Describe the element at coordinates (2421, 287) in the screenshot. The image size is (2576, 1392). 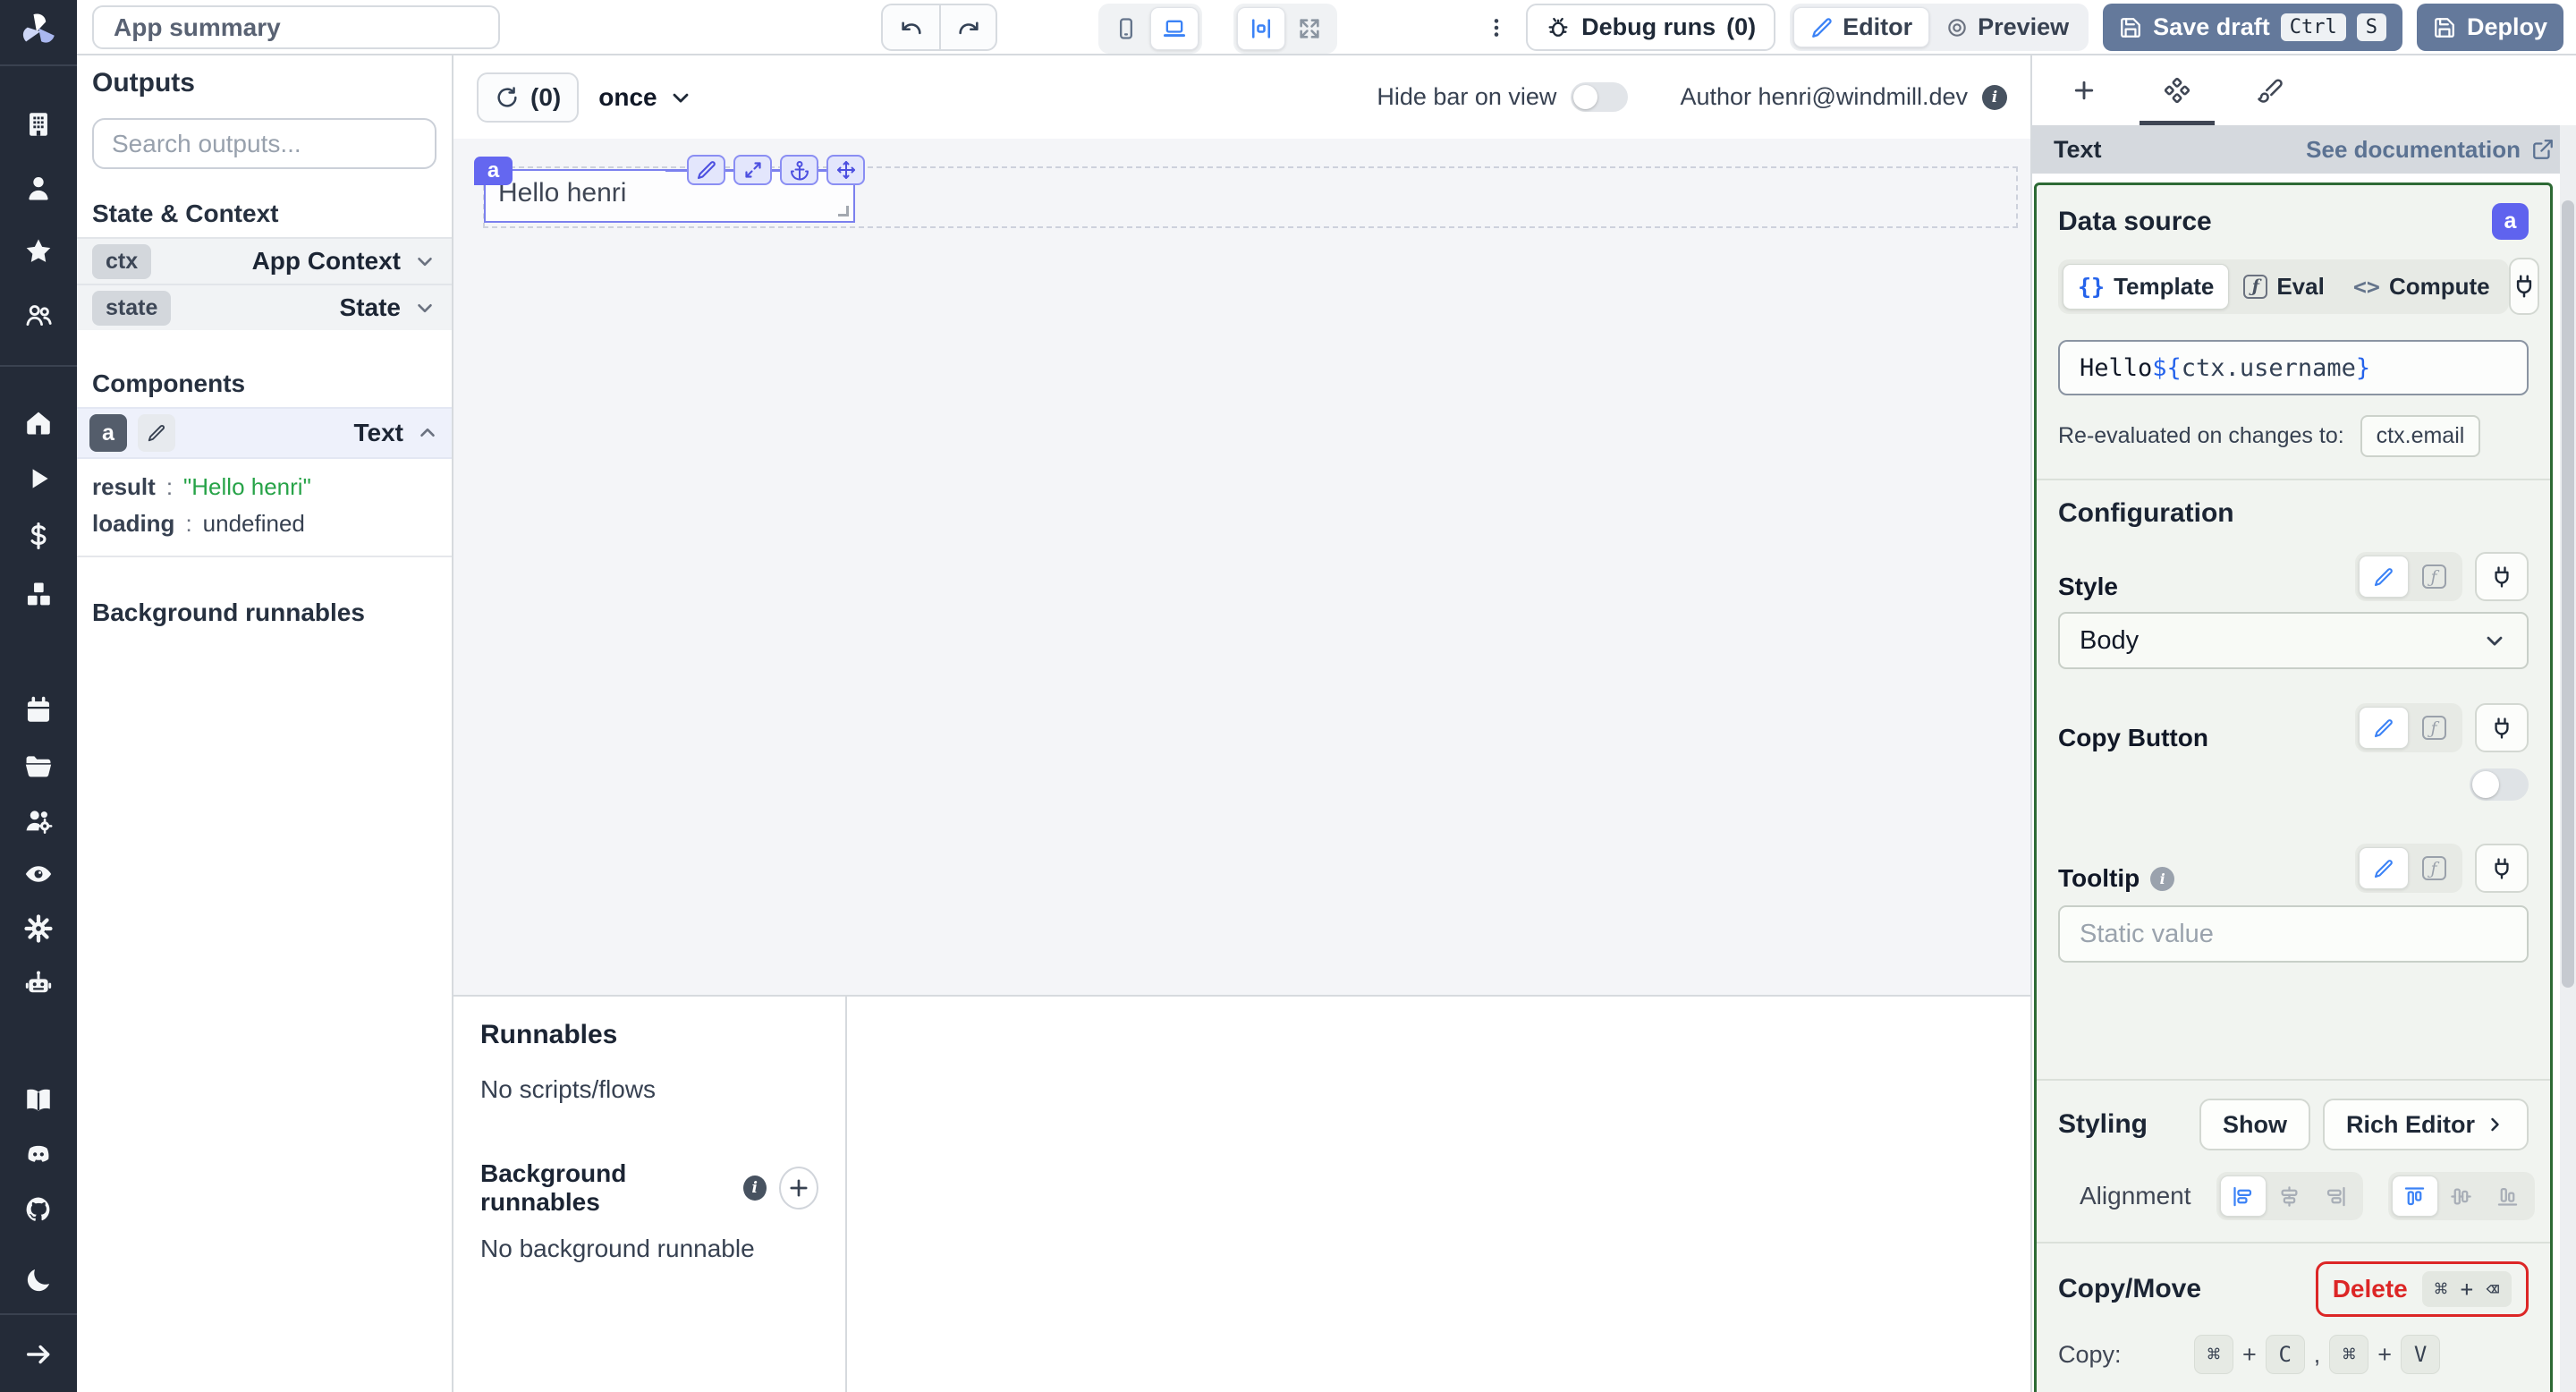
I see `compute-mode-button: <> Compute` at that location.